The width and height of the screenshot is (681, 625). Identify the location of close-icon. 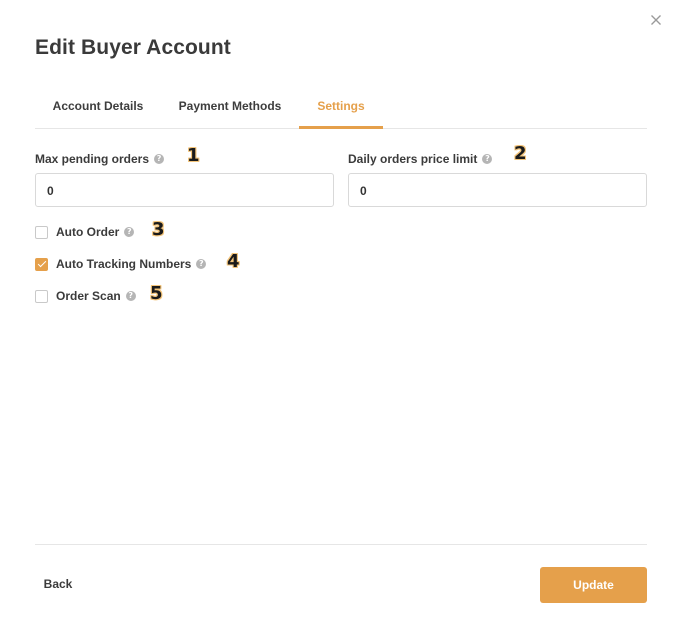
(656, 20).